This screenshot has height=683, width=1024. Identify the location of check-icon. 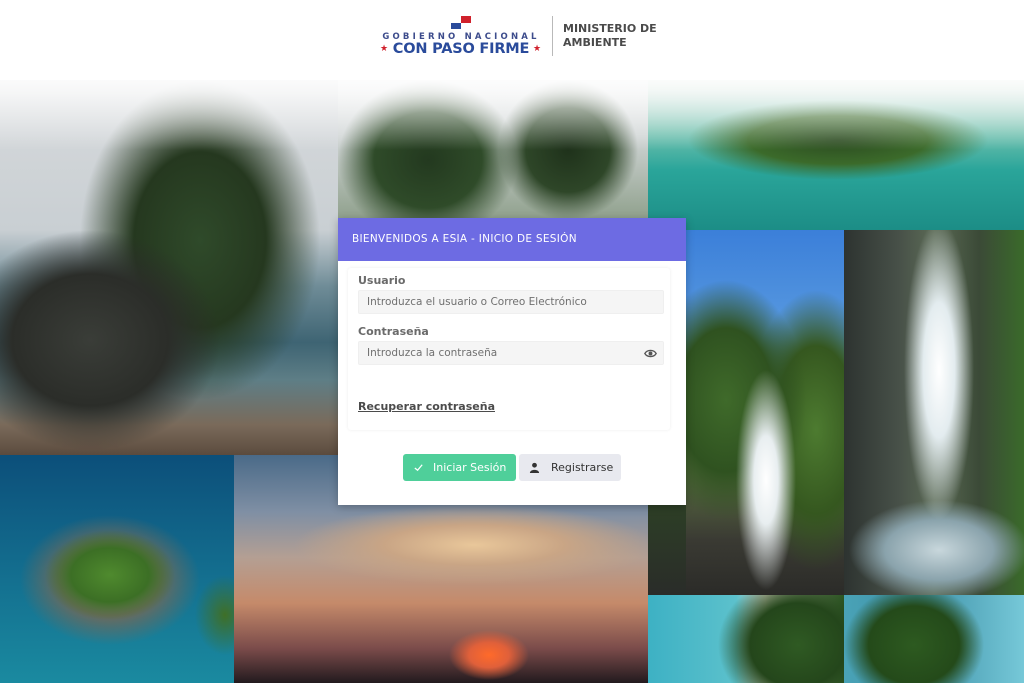
(418, 468).